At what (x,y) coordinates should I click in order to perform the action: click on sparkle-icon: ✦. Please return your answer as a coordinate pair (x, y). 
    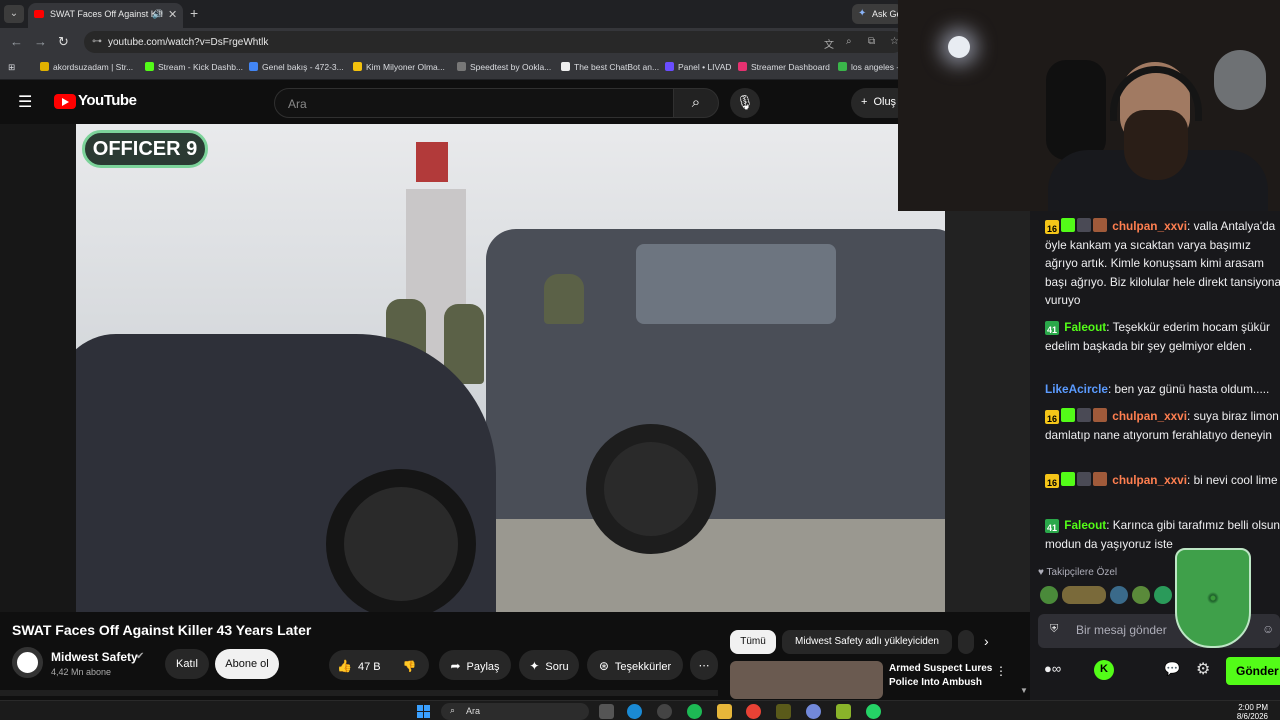
    Looking at the image, I should click on (534, 666).